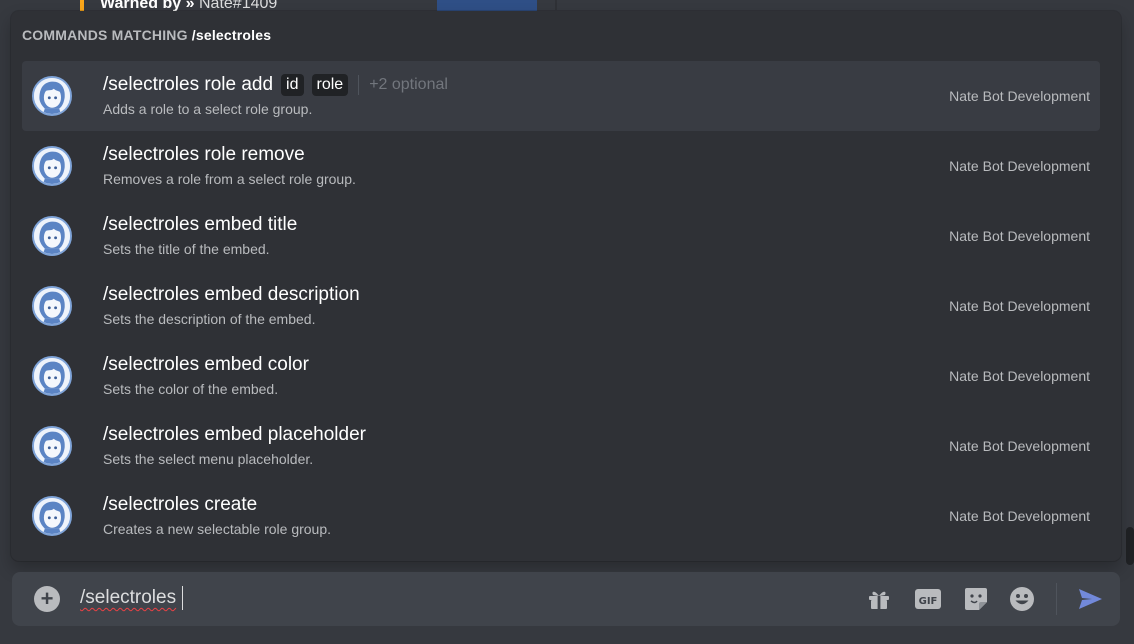  Describe the element at coordinates (180, 504) in the screenshot. I see `command-name: /selectroles create` at that location.